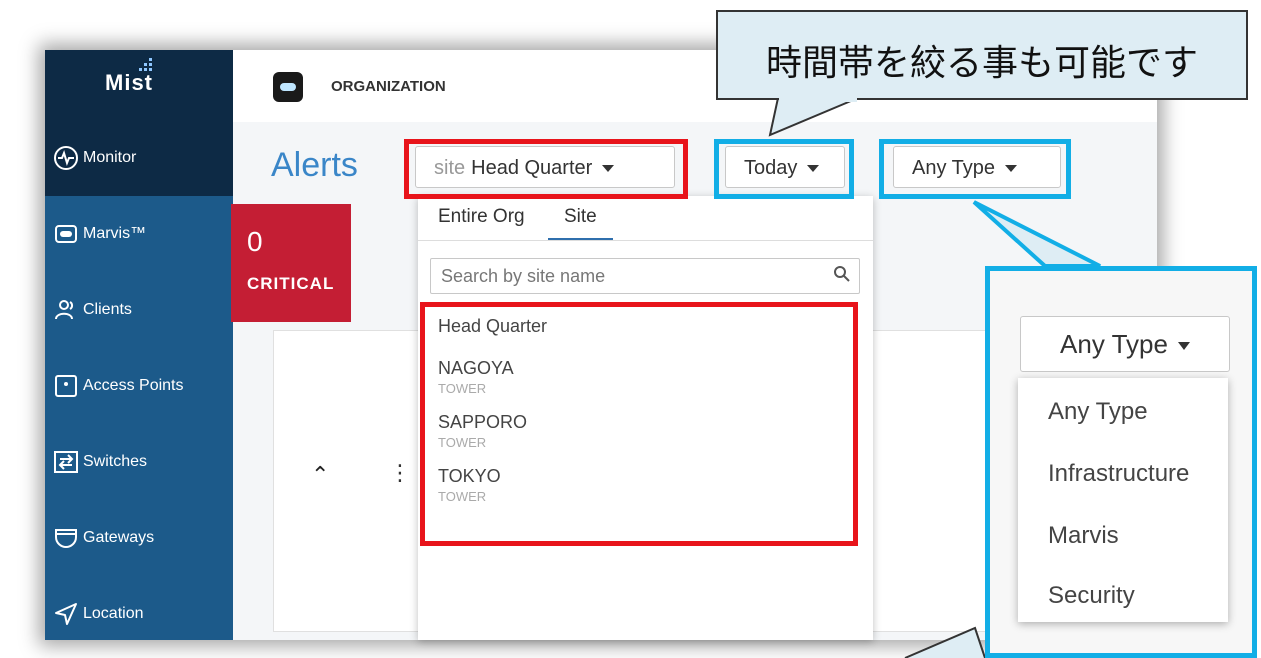 Image resolution: width=1261 pixels, height=658 pixels. What do you see at coordinates (113, 613) in the screenshot?
I see `sidebar-item-label: Location` at bounding box center [113, 613].